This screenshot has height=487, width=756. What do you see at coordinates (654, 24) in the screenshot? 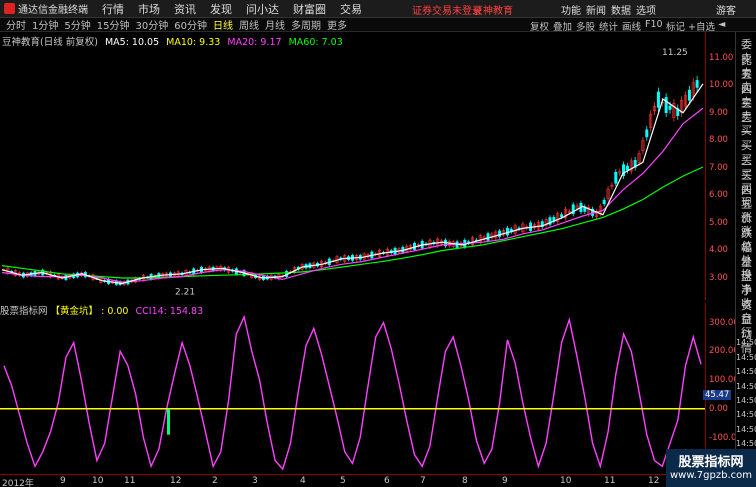
I see `f10-button: F10` at bounding box center [654, 24].